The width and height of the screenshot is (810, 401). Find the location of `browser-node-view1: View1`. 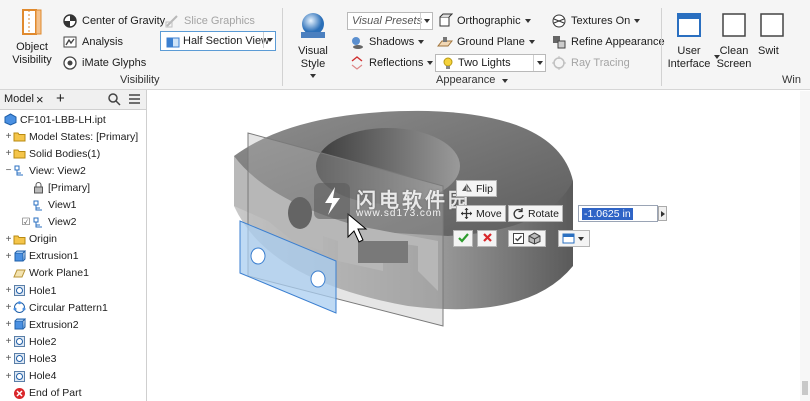

browser-node-view1: View1 is located at coordinates (48, 205).